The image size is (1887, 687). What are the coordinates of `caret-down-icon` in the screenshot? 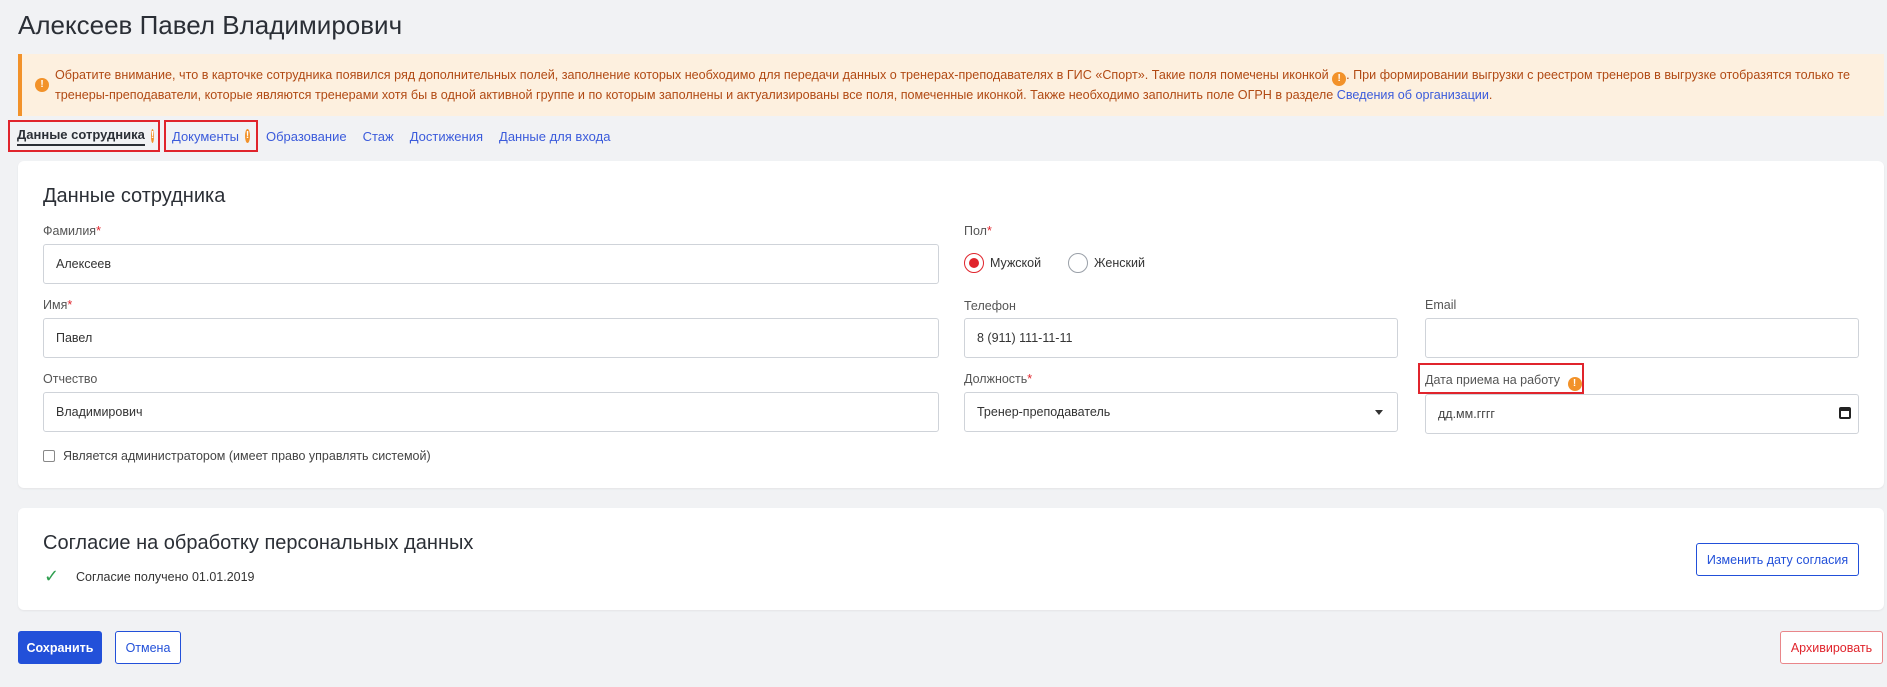 It's located at (1379, 412).